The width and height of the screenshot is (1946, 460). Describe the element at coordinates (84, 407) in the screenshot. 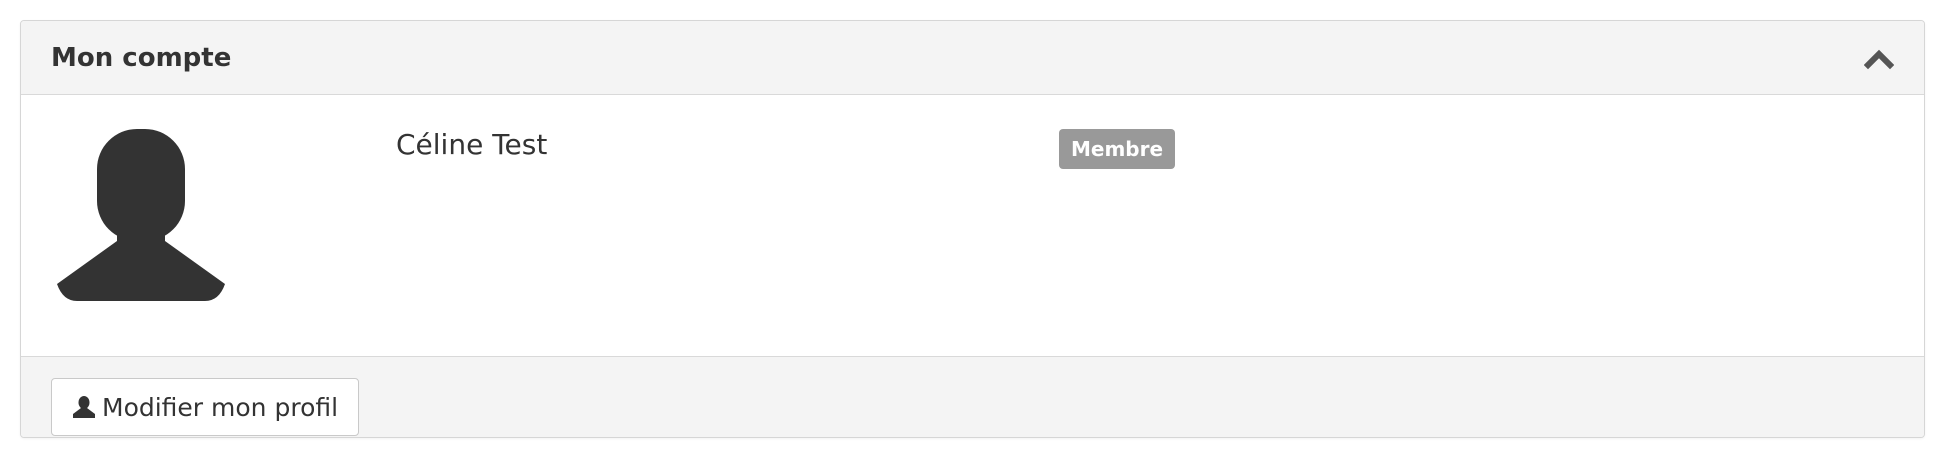

I see `user-icon` at that location.